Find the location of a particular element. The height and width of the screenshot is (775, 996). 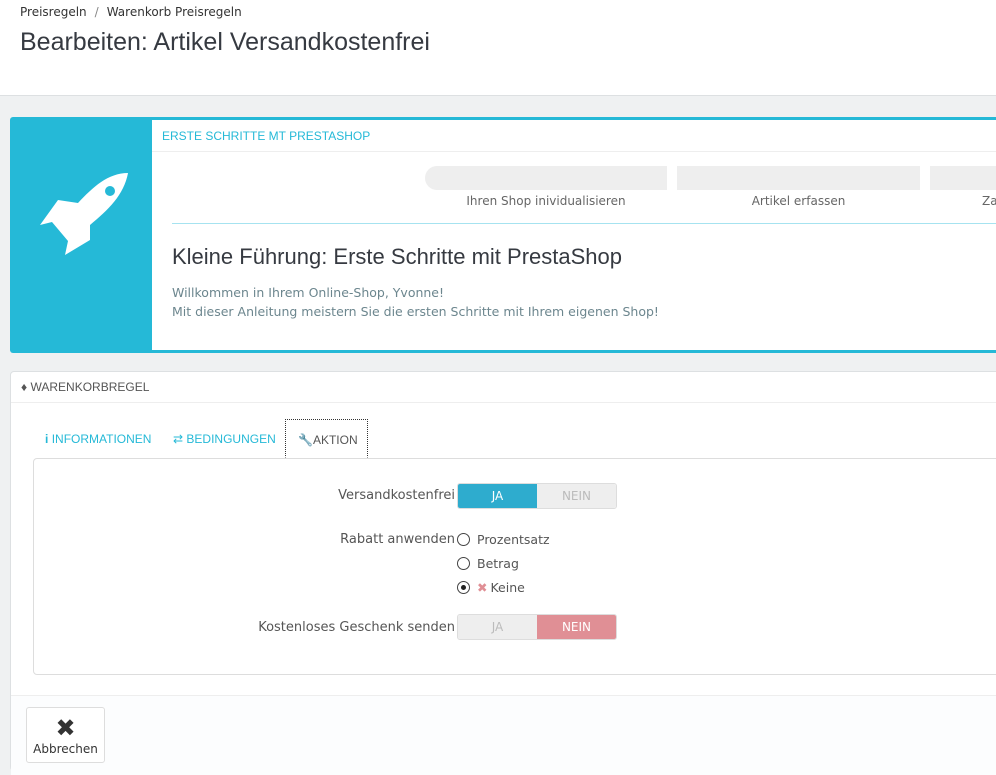

tag-icon: ♦ is located at coordinates (24, 387).